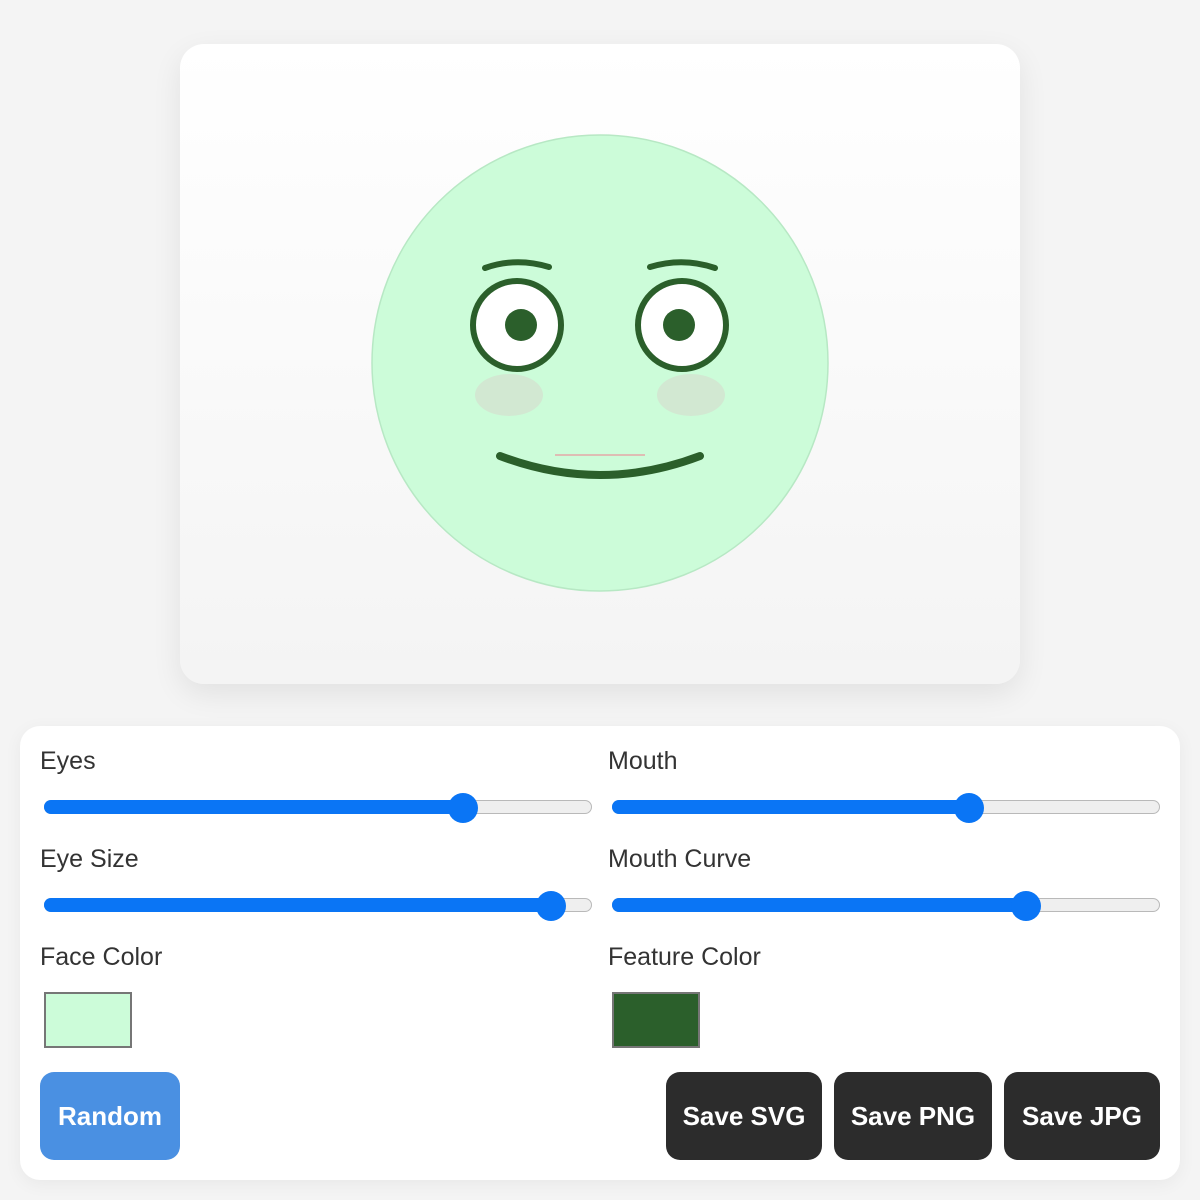 The image size is (1200, 1200). I want to click on save-jpg-button: Save JPG, so click(1082, 1116).